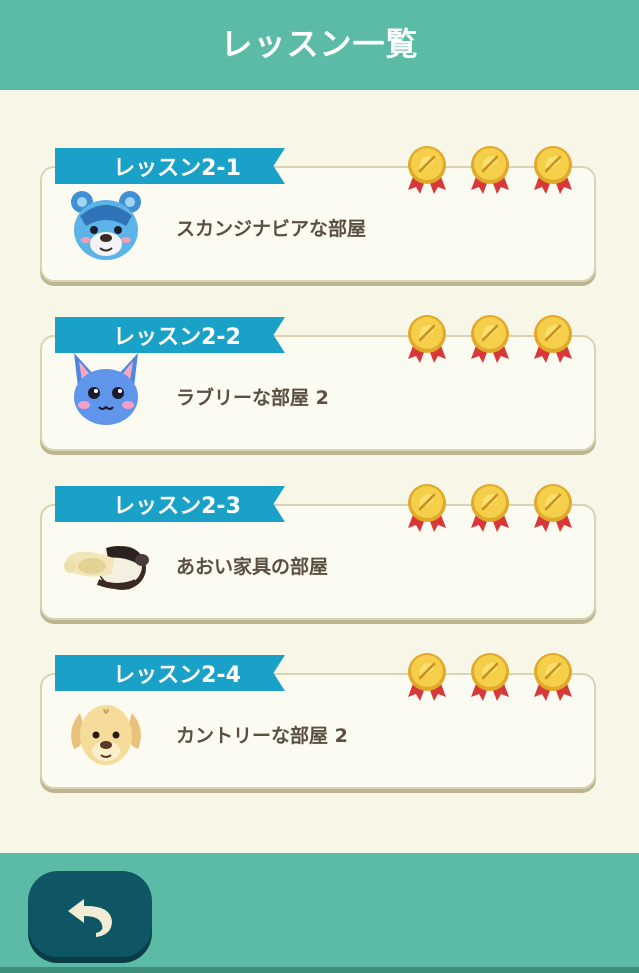 The height and width of the screenshot is (973, 639). I want to click on lesson-card: レッスン2-2 ラブリーな部屋 2, so click(318, 383).